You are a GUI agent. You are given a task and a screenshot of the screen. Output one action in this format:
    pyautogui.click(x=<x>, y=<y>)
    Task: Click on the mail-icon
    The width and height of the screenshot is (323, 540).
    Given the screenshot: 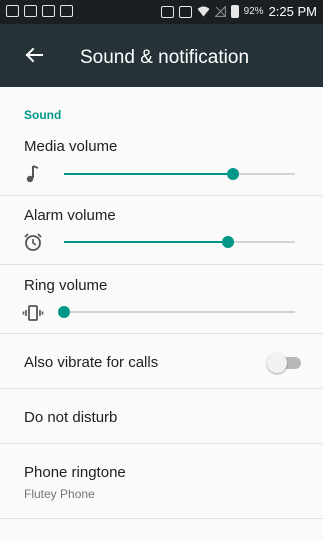 What is the action you would take?
    pyautogui.click(x=30, y=11)
    